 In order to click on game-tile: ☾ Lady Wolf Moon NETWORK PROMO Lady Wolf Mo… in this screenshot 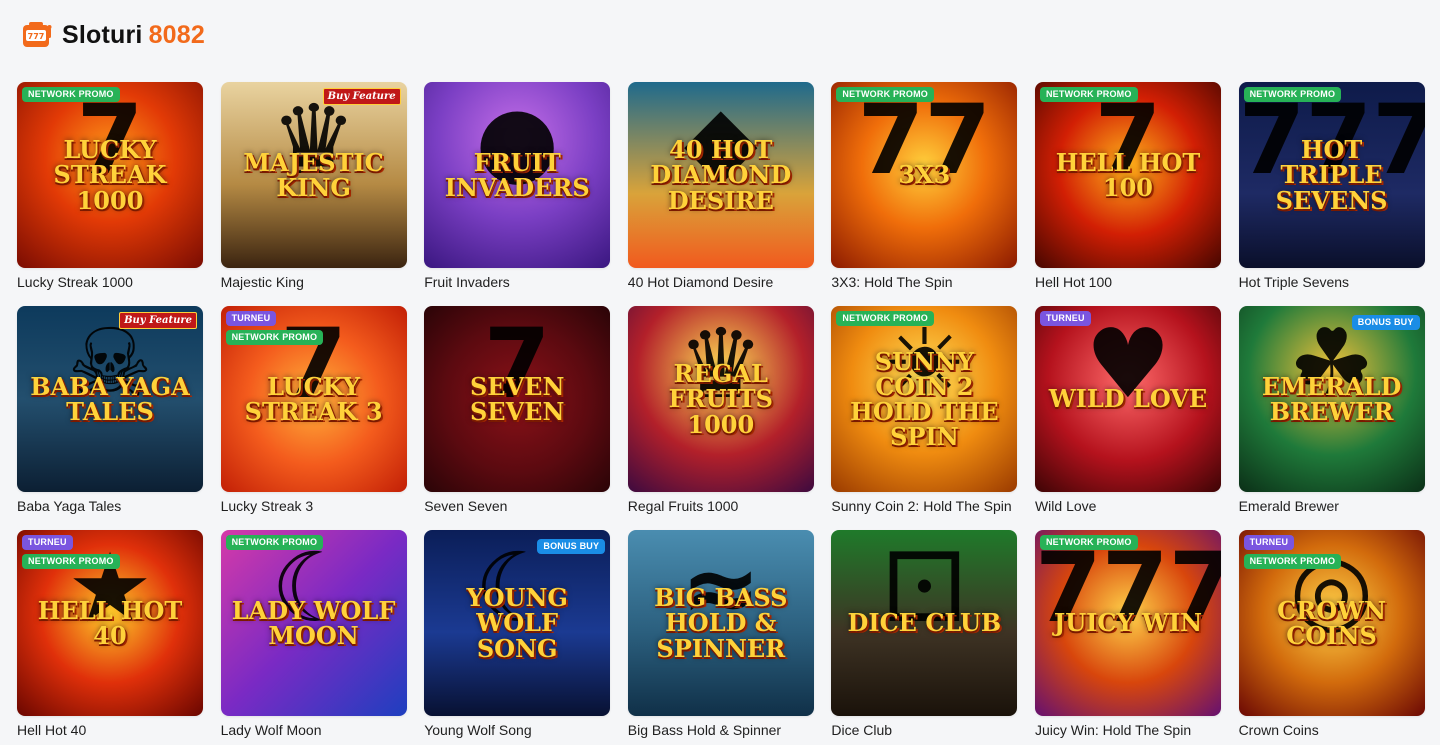, I will do `click(313, 635)`.